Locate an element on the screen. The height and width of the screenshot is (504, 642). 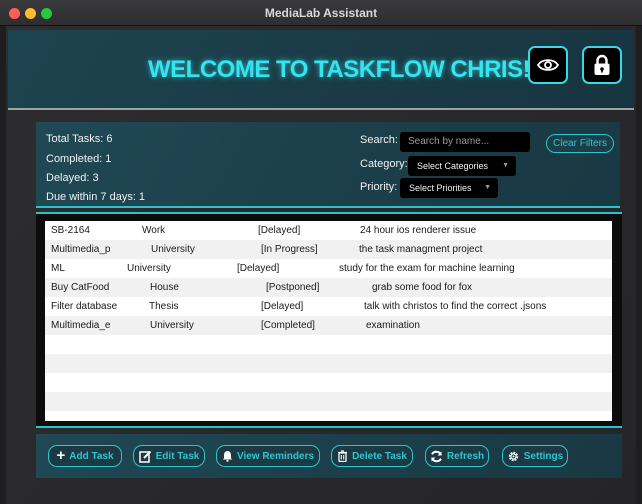
task-description: the task managment project is located at coordinates (421, 249).